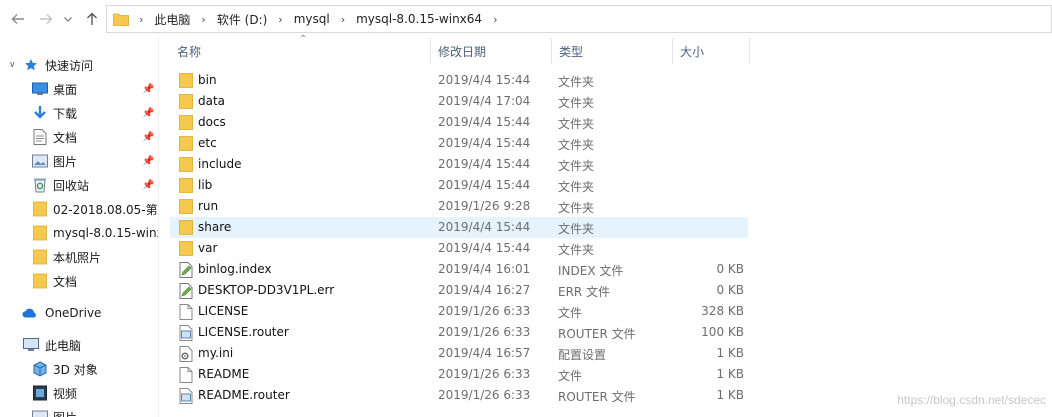 This screenshot has height=417, width=1052. I want to click on file-date: 2019/4/4 16:57, so click(484, 353).